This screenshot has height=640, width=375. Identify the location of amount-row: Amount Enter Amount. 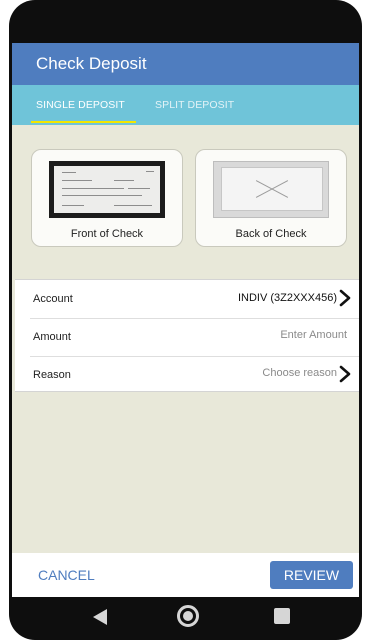
(187, 337).